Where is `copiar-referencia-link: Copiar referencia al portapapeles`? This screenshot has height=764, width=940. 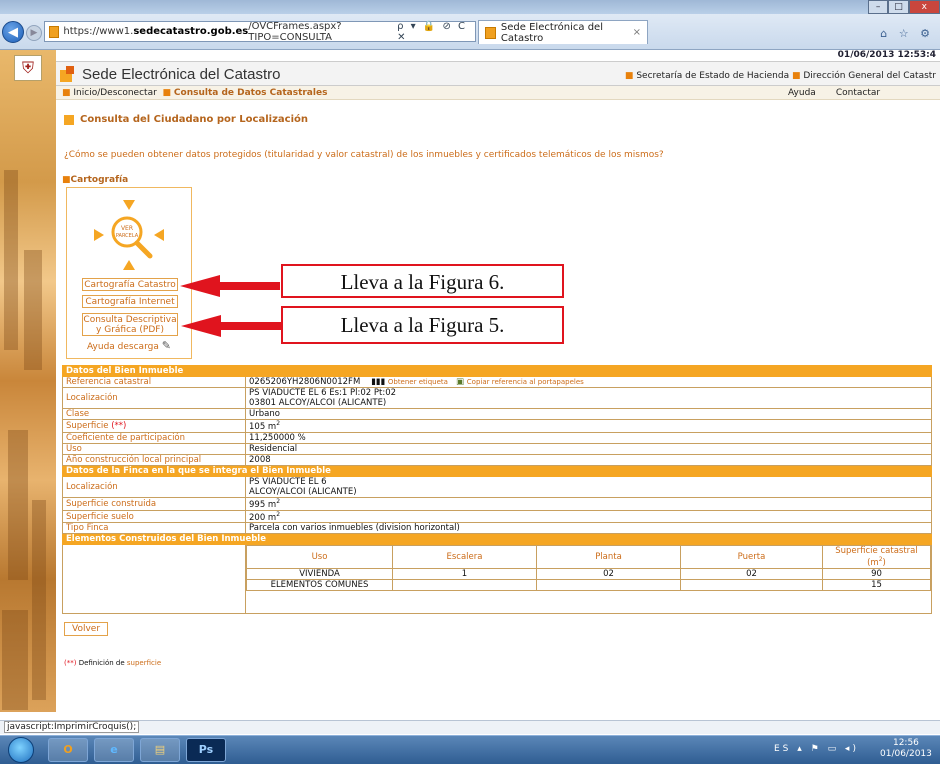 copiar-referencia-link: Copiar referencia al portapapeles is located at coordinates (525, 382).